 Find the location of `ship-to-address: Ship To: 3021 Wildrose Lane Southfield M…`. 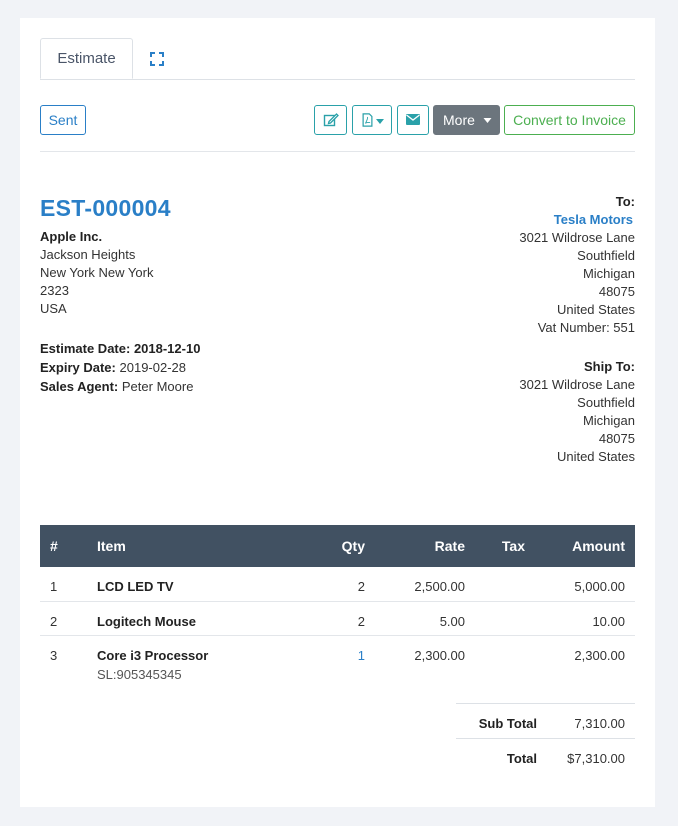

ship-to-address: Ship To: 3021 Wildrose Lane Southfield M… is located at coordinates (577, 412).